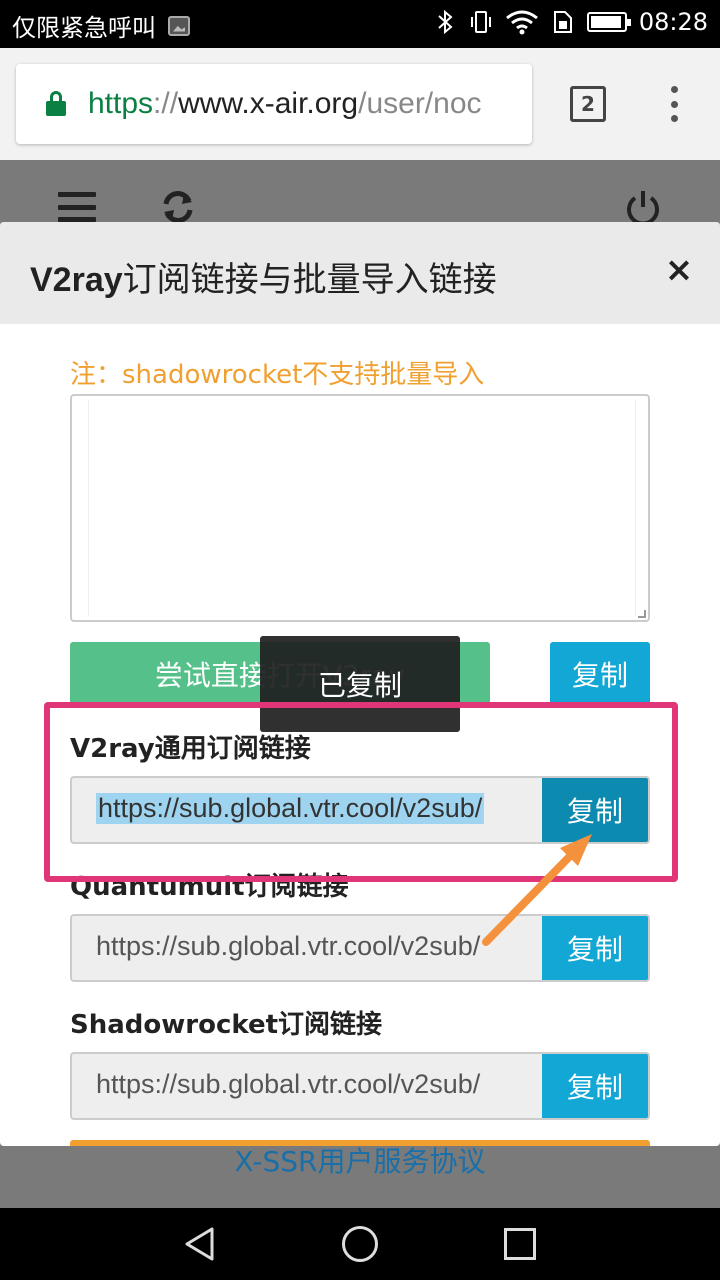  What do you see at coordinates (288, 946) in the screenshot?
I see `quantumult-sub-url: https://sub.global.vtr.cool/v2sub/` at bounding box center [288, 946].